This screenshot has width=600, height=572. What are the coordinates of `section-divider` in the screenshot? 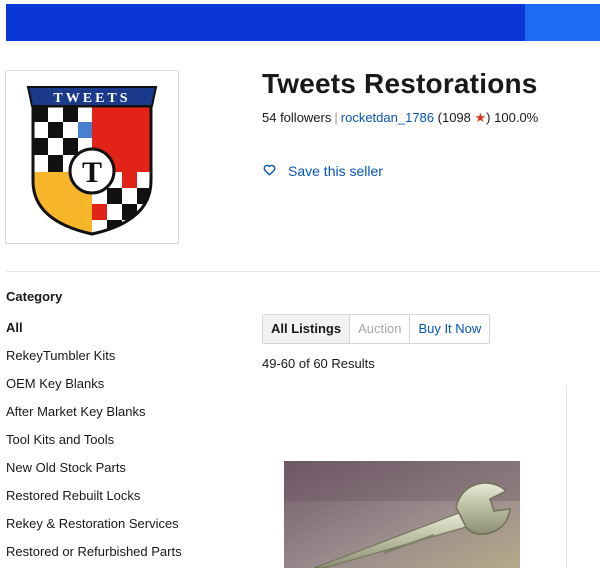 It's located at (303, 271).